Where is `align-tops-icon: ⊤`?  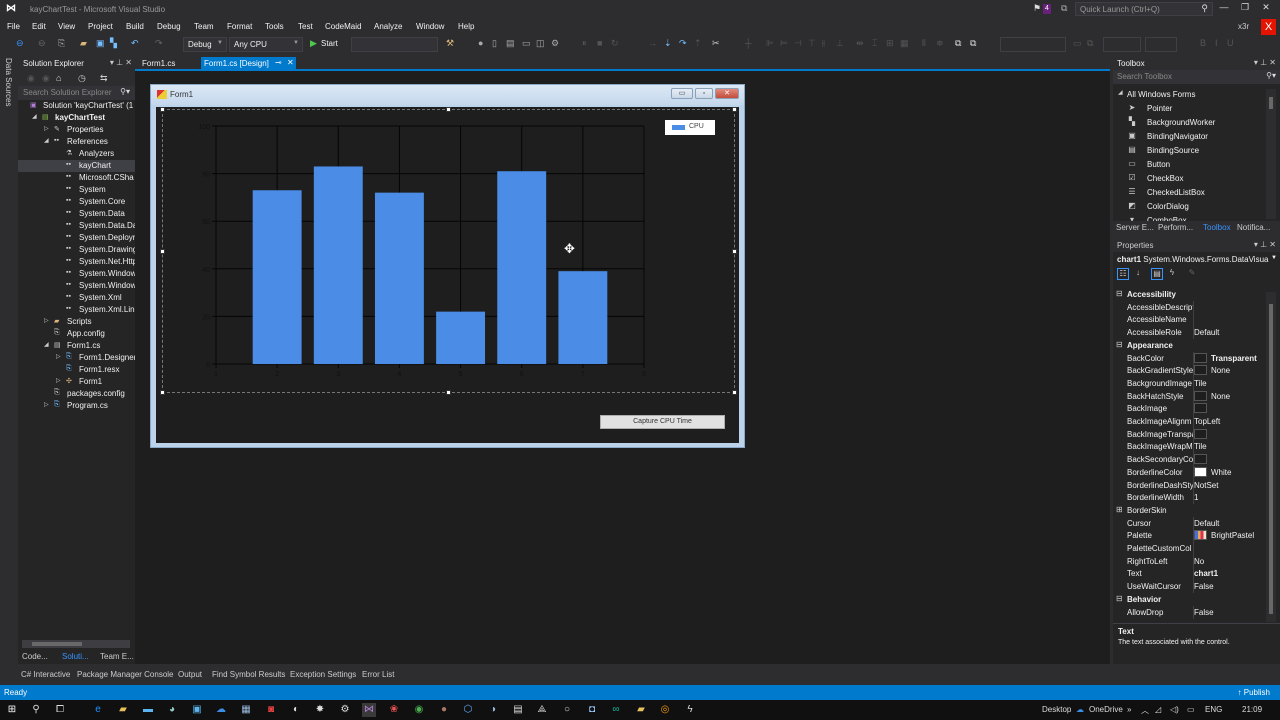 align-tops-icon: ⊤ is located at coordinates (812, 43).